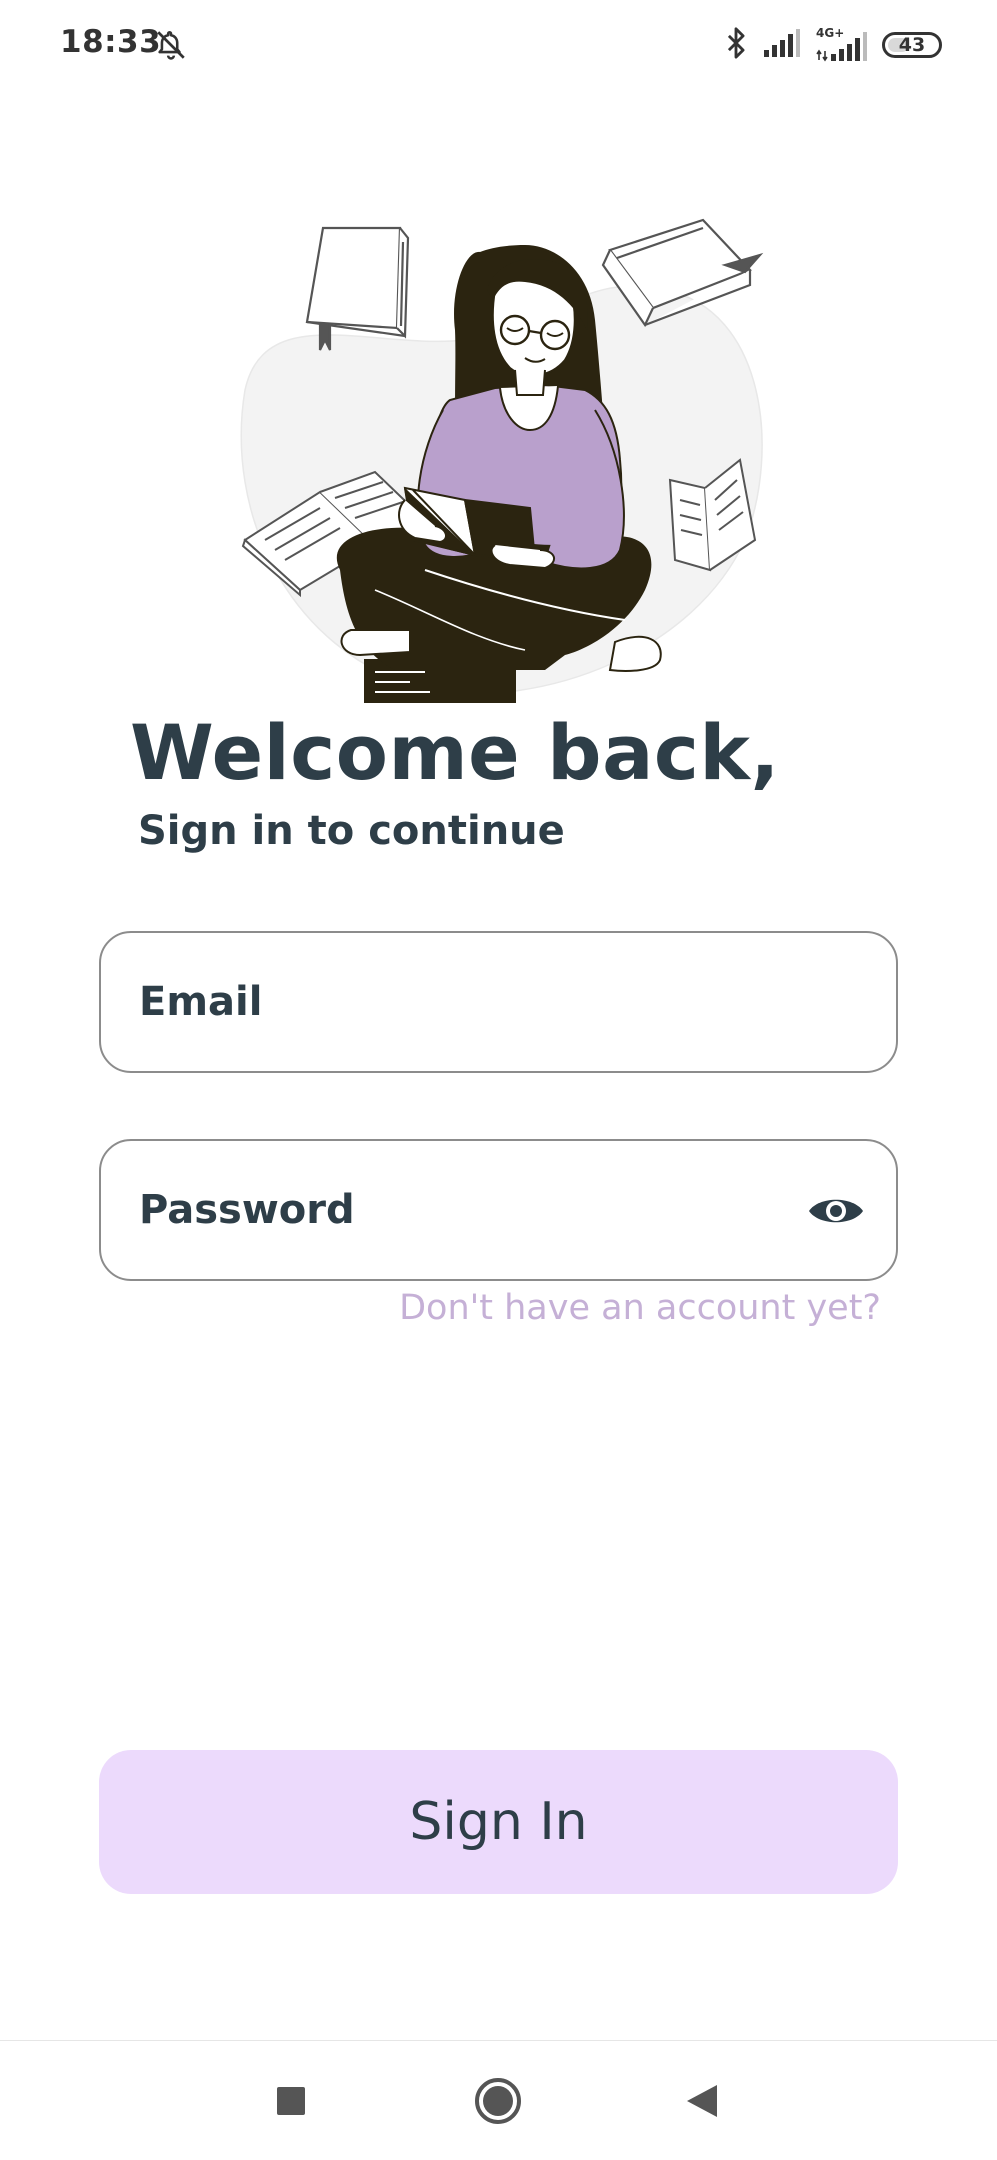  What do you see at coordinates (842, 44) in the screenshot?
I see `mobile-data-indicator: 4G+` at bounding box center [842, 44].